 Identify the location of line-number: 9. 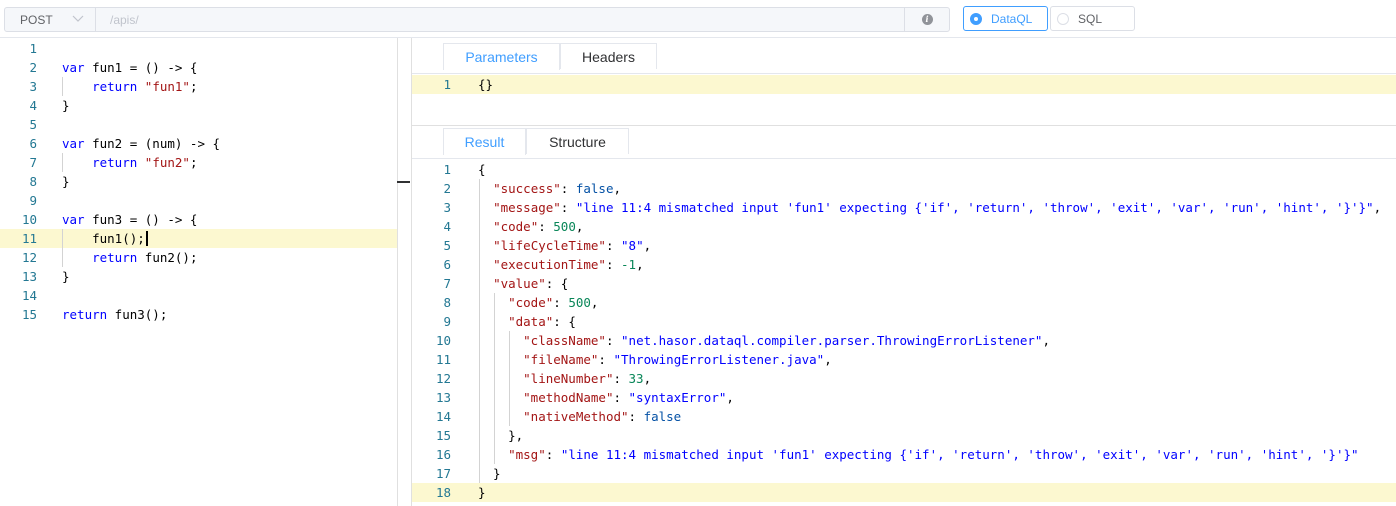
(447, 321).